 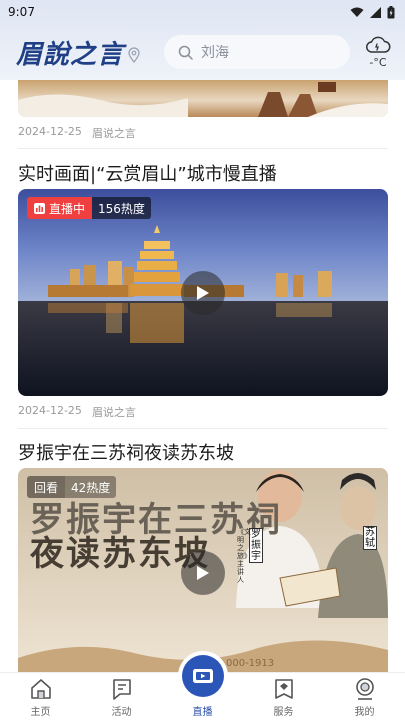 I want to click on weather-cloud-icon, so click(x=378, y=44).